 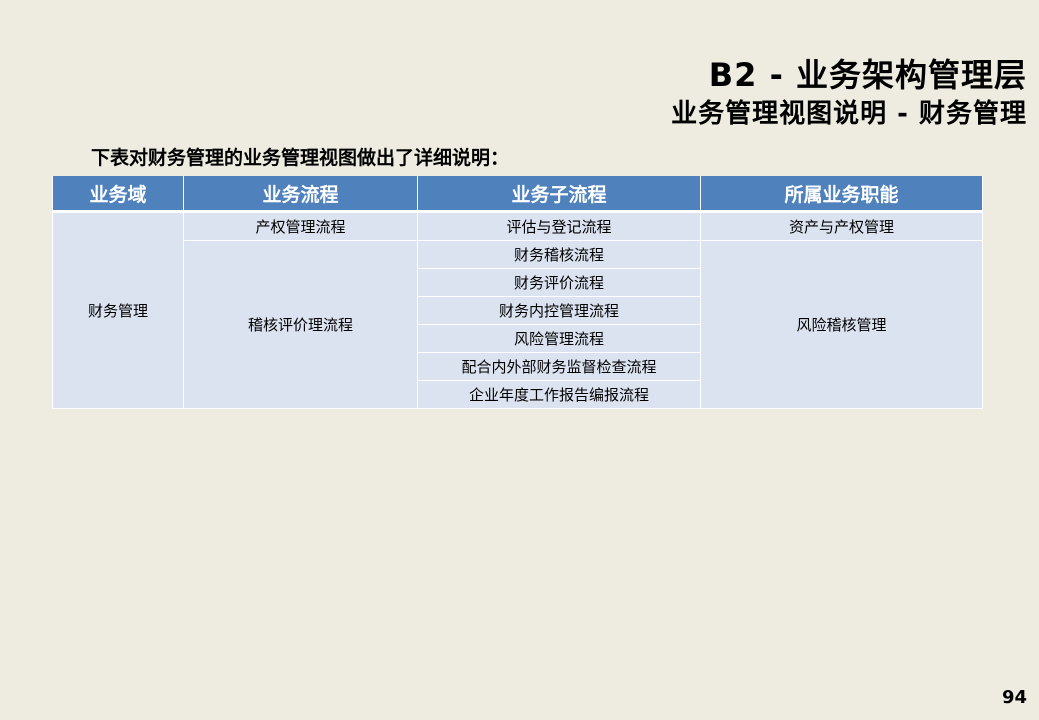 I want to click on subprocess-cell: 风险管理流程, so click(x=559, y=338).